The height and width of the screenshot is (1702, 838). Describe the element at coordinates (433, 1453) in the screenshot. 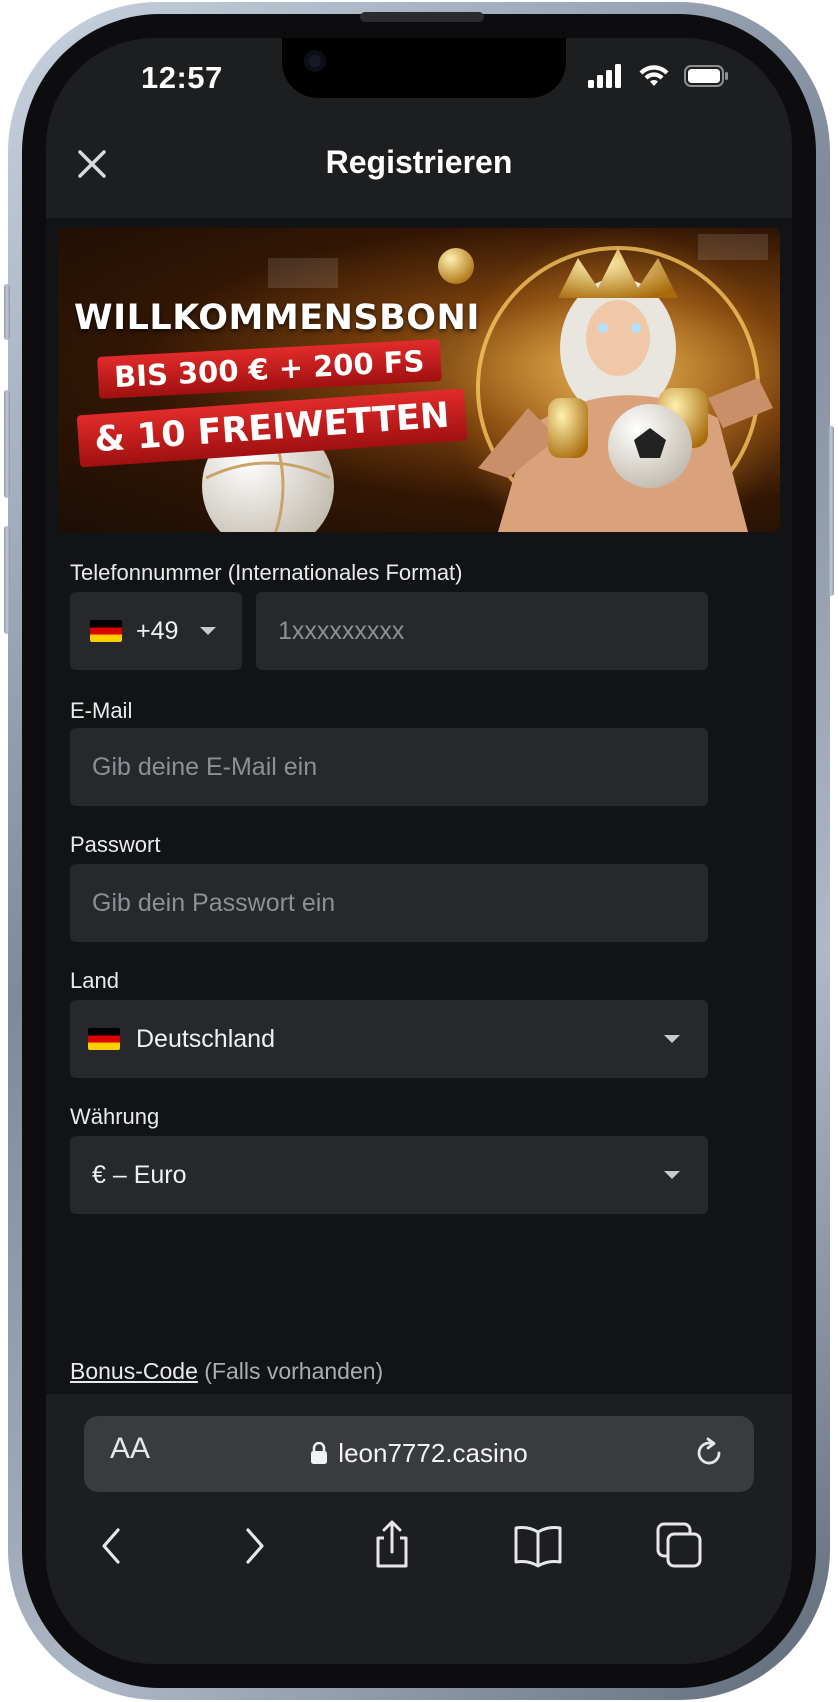

I see `url-text: leon7772.casino` at that location.